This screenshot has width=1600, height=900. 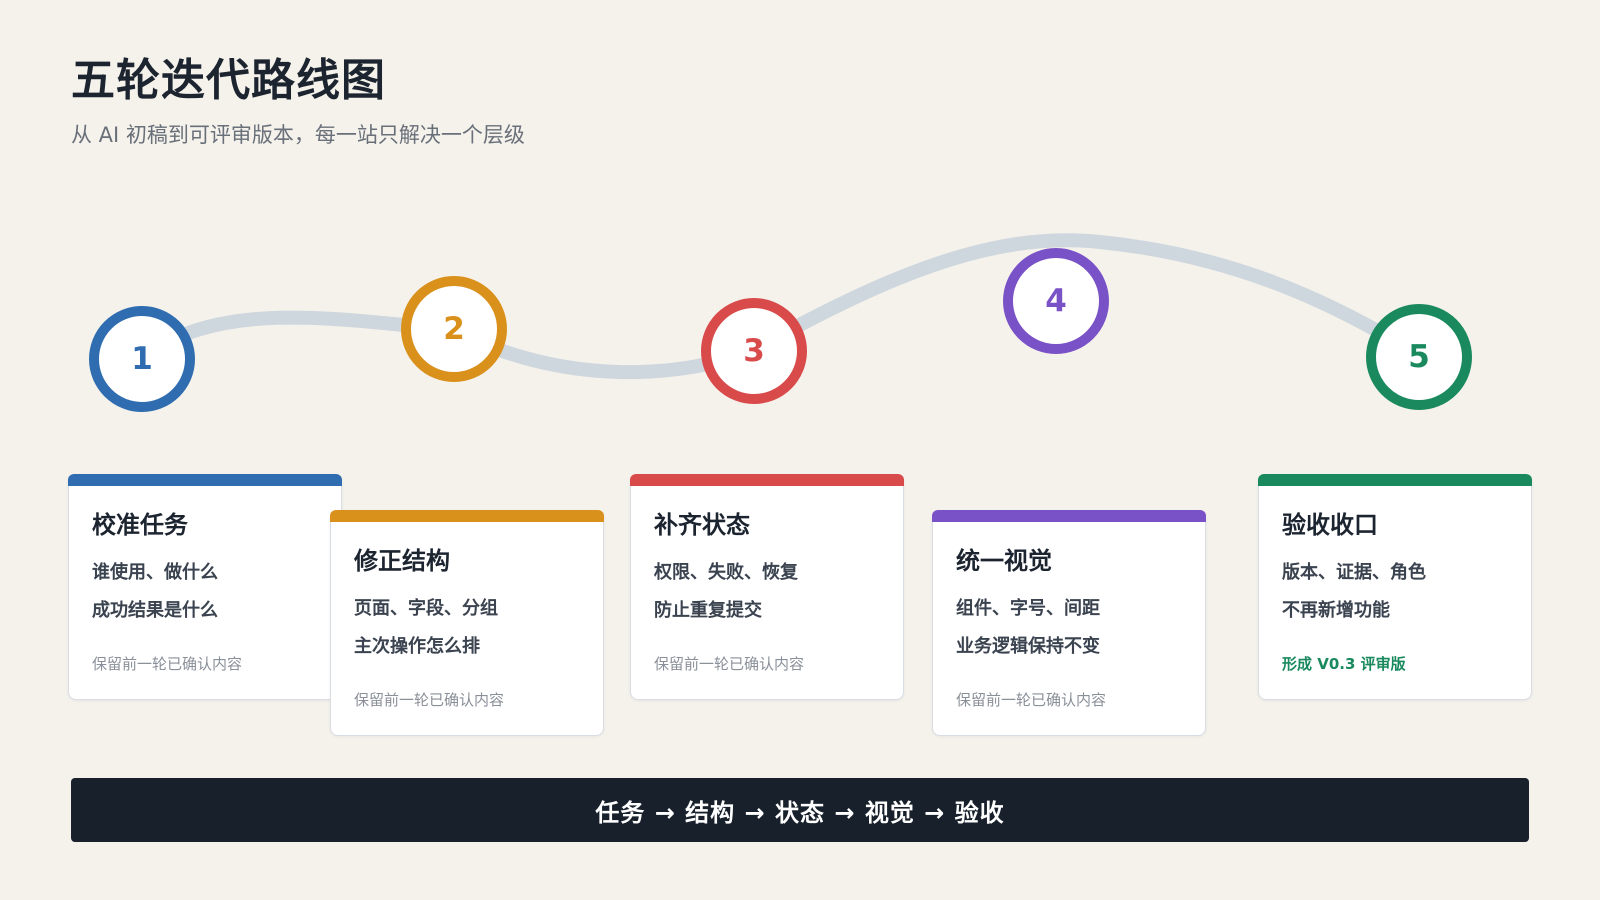 I want to click on stage-node-5: 5, so click(x=1419, y=357).